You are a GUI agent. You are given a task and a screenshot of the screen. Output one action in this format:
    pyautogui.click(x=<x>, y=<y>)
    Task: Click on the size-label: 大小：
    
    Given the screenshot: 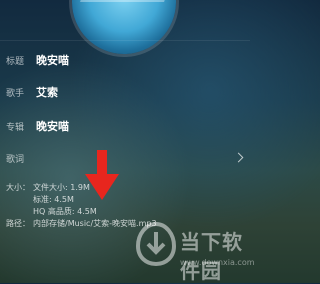 What is the action you would take?
    pyautogui.click(x=18, y=187)
    